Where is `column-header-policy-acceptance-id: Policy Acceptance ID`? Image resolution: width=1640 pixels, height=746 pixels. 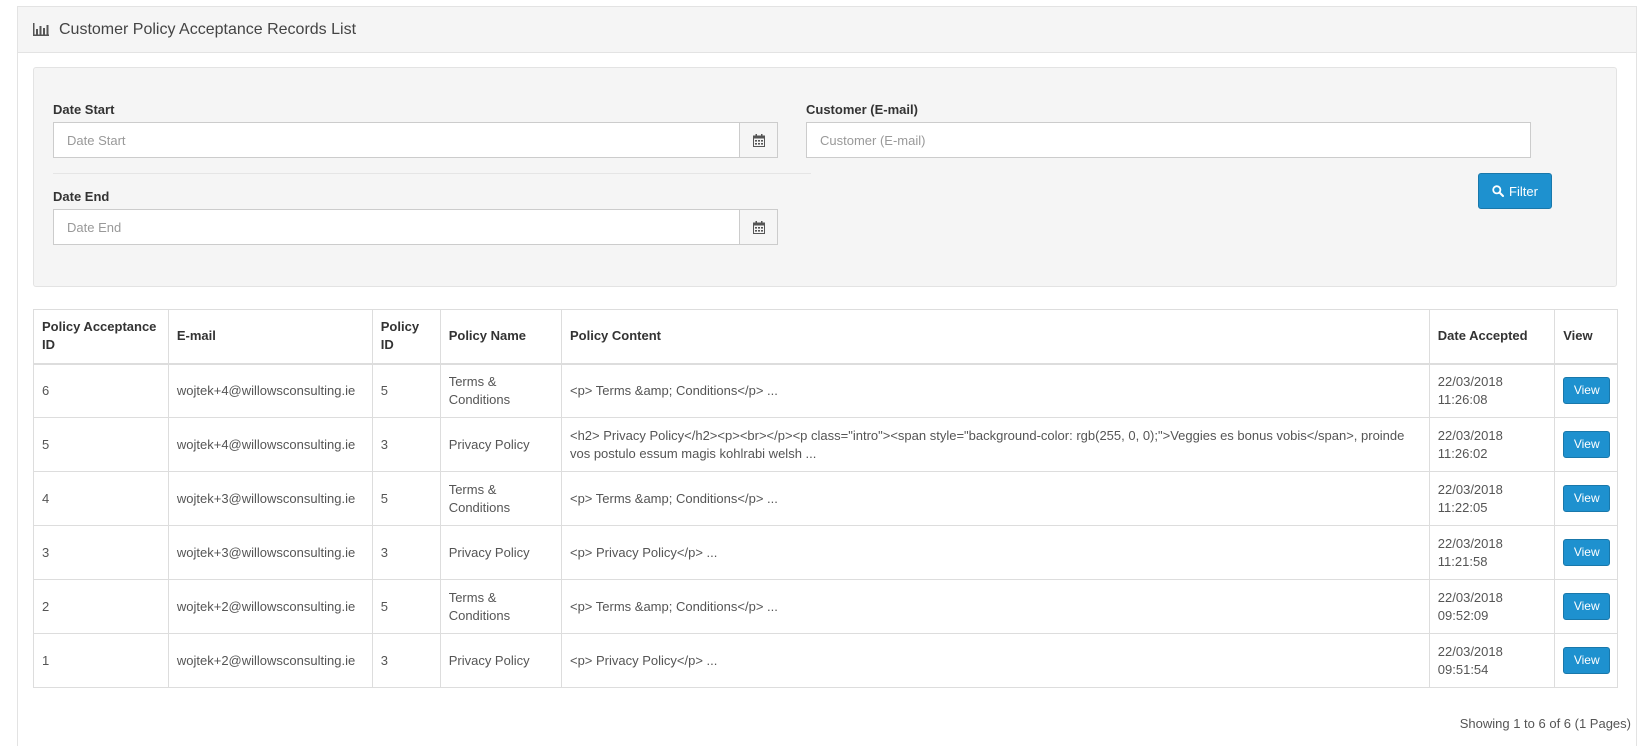
column-header-policy-acceptance-id: Policy Acceptance ID is located at coordinates (101, 337).